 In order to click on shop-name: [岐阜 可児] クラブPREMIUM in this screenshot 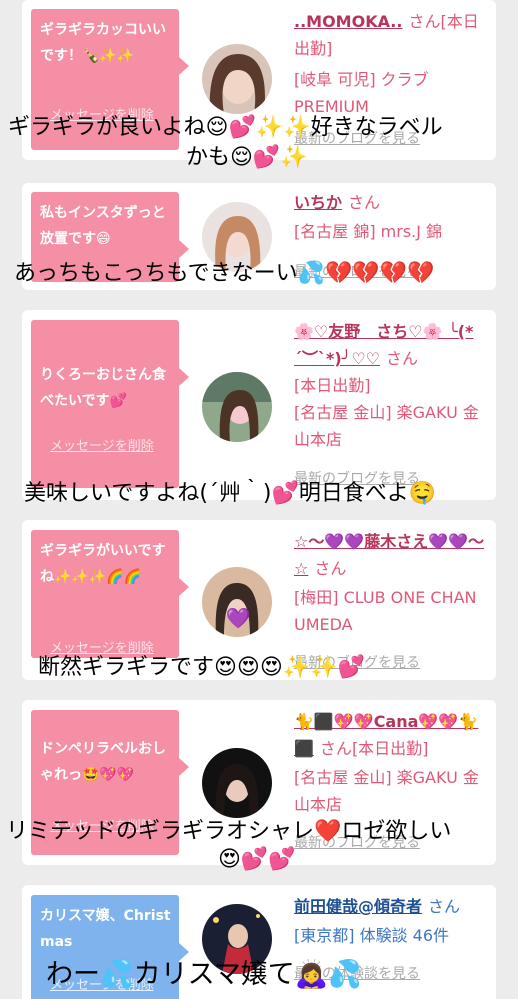, I will do `click(361, 93)`.